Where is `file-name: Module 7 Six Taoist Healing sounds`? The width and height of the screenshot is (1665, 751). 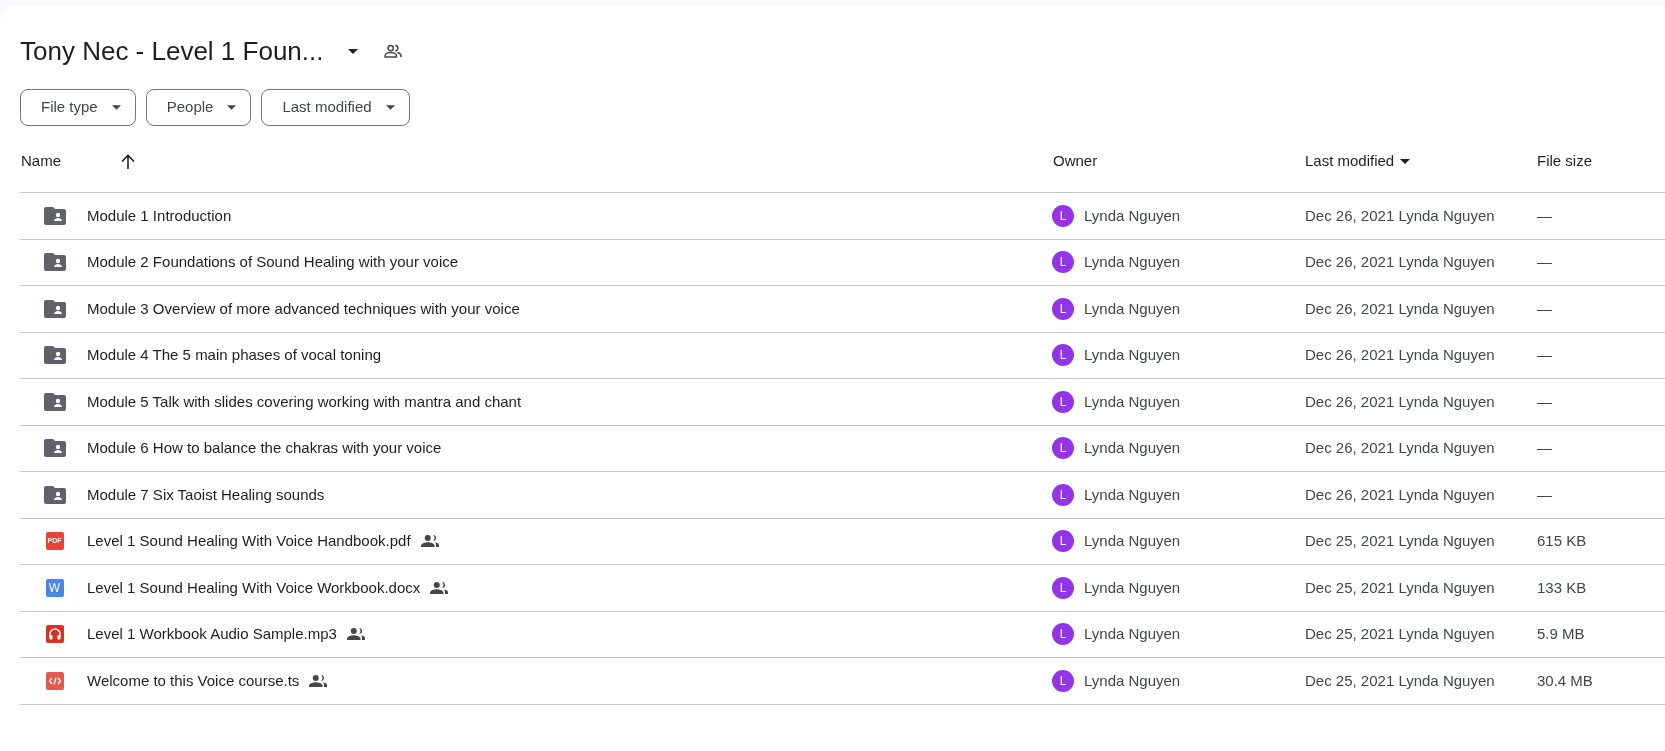
file-name: Module 7 Six Taoist Healing sounds is located at coordinates (206, 494).